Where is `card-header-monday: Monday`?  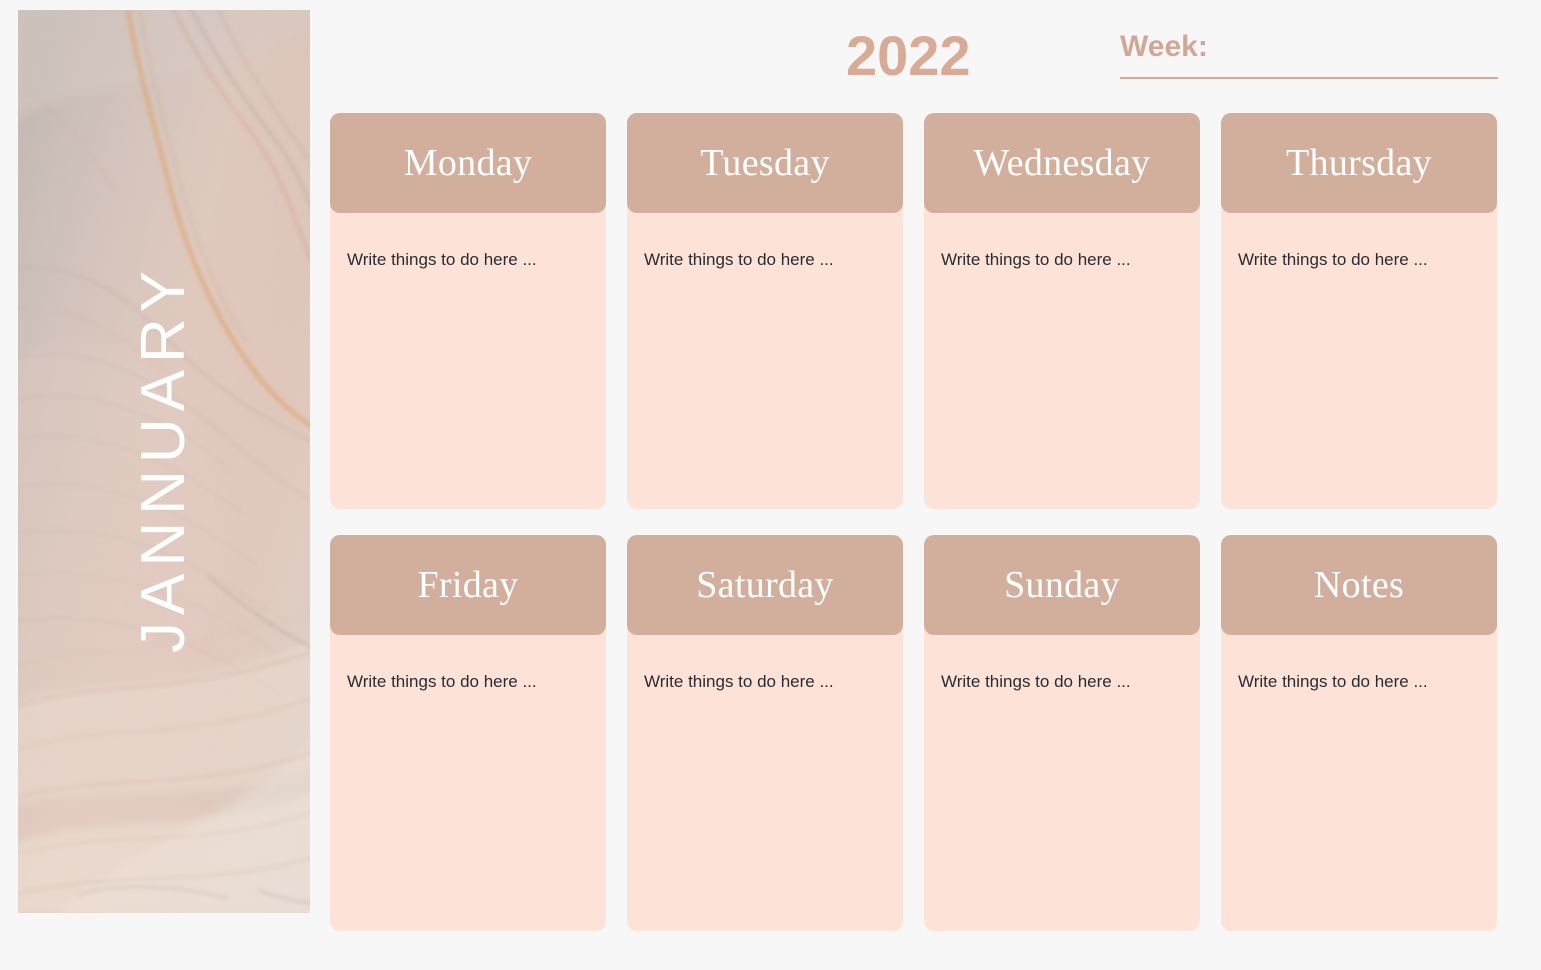 card-header-monday: Monday is located at coordinates (468, 163).